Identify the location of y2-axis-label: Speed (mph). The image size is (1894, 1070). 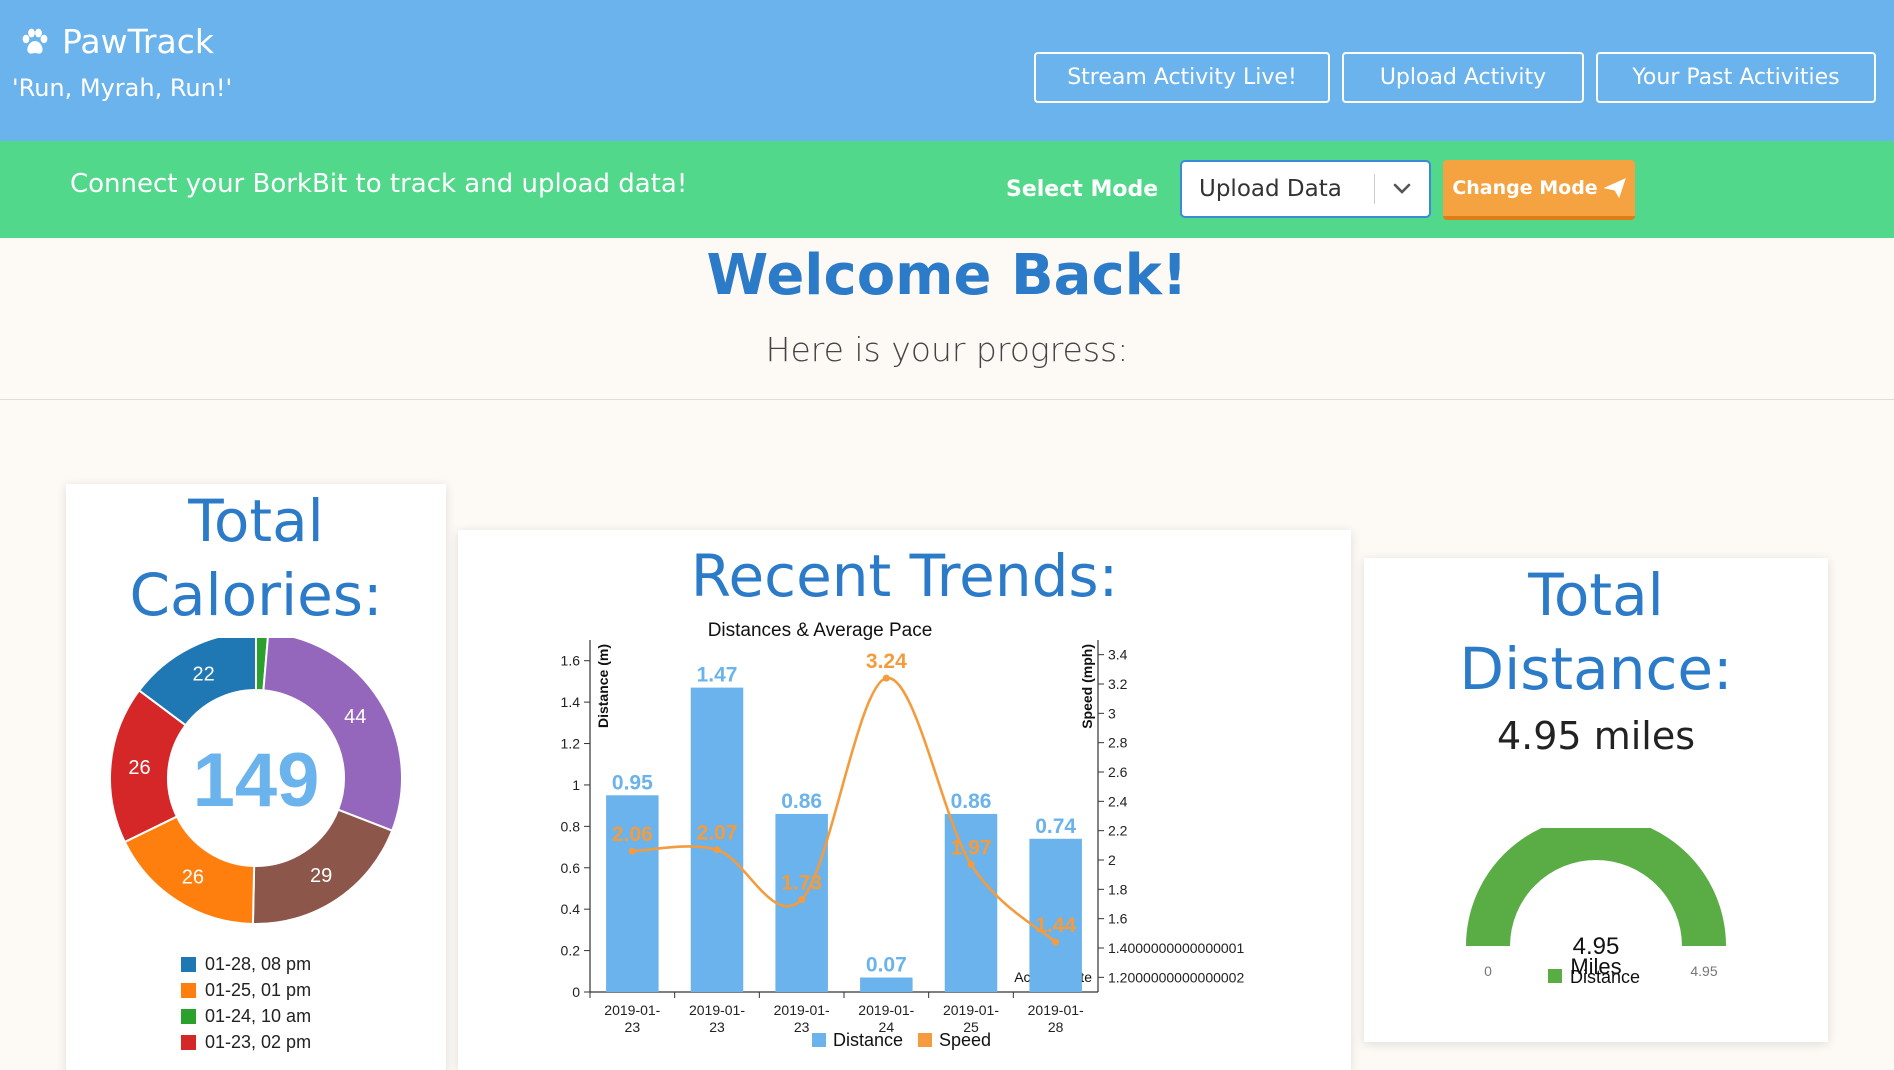
(1087, 686).